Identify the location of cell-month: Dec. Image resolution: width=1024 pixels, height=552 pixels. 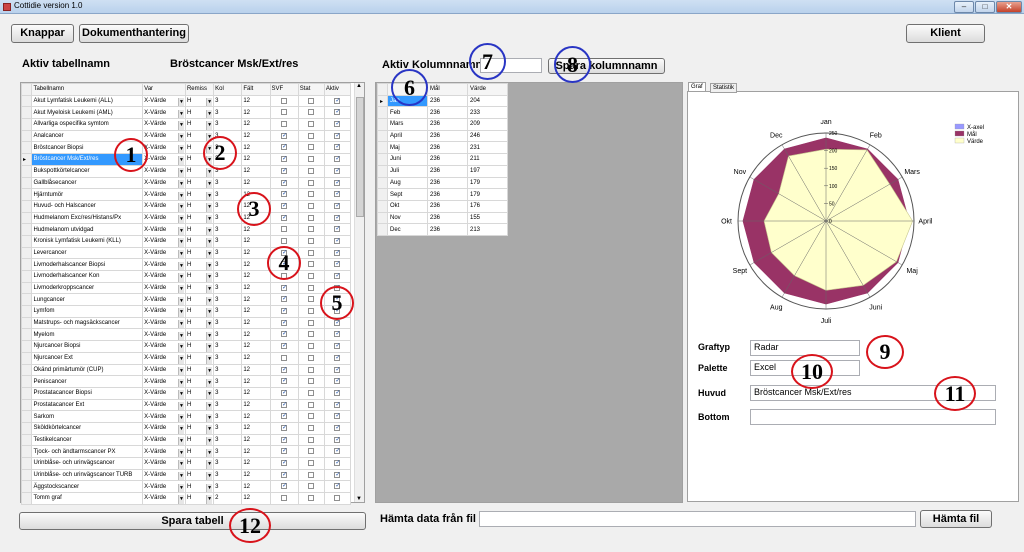
(407, 229).